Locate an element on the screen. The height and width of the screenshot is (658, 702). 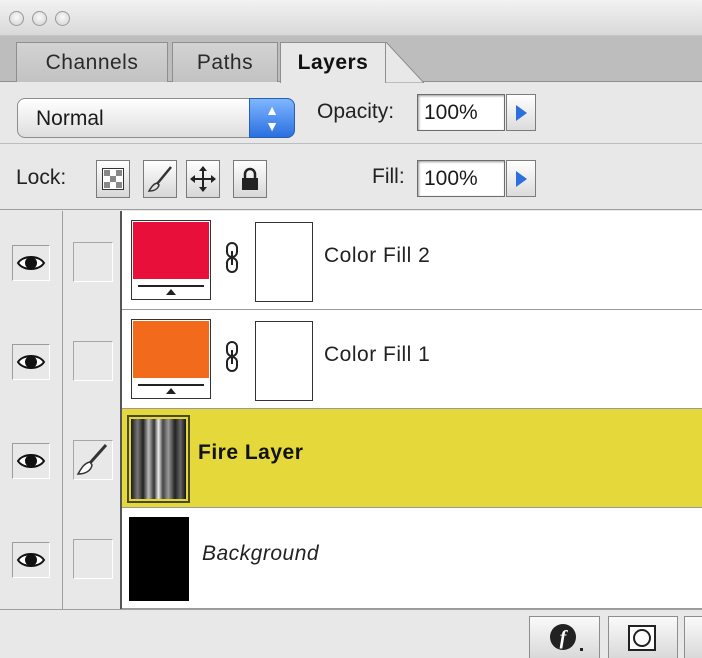
fill-slider-arrow-button is located at coordinates (521, 178).